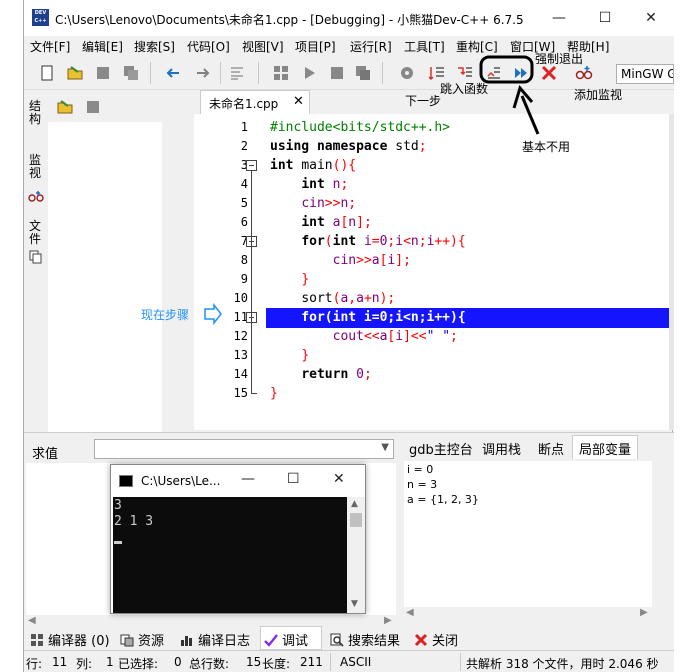 The image size is (696, 672). I want to click on tab-compile-log: 编译日志, so click(215, 639).